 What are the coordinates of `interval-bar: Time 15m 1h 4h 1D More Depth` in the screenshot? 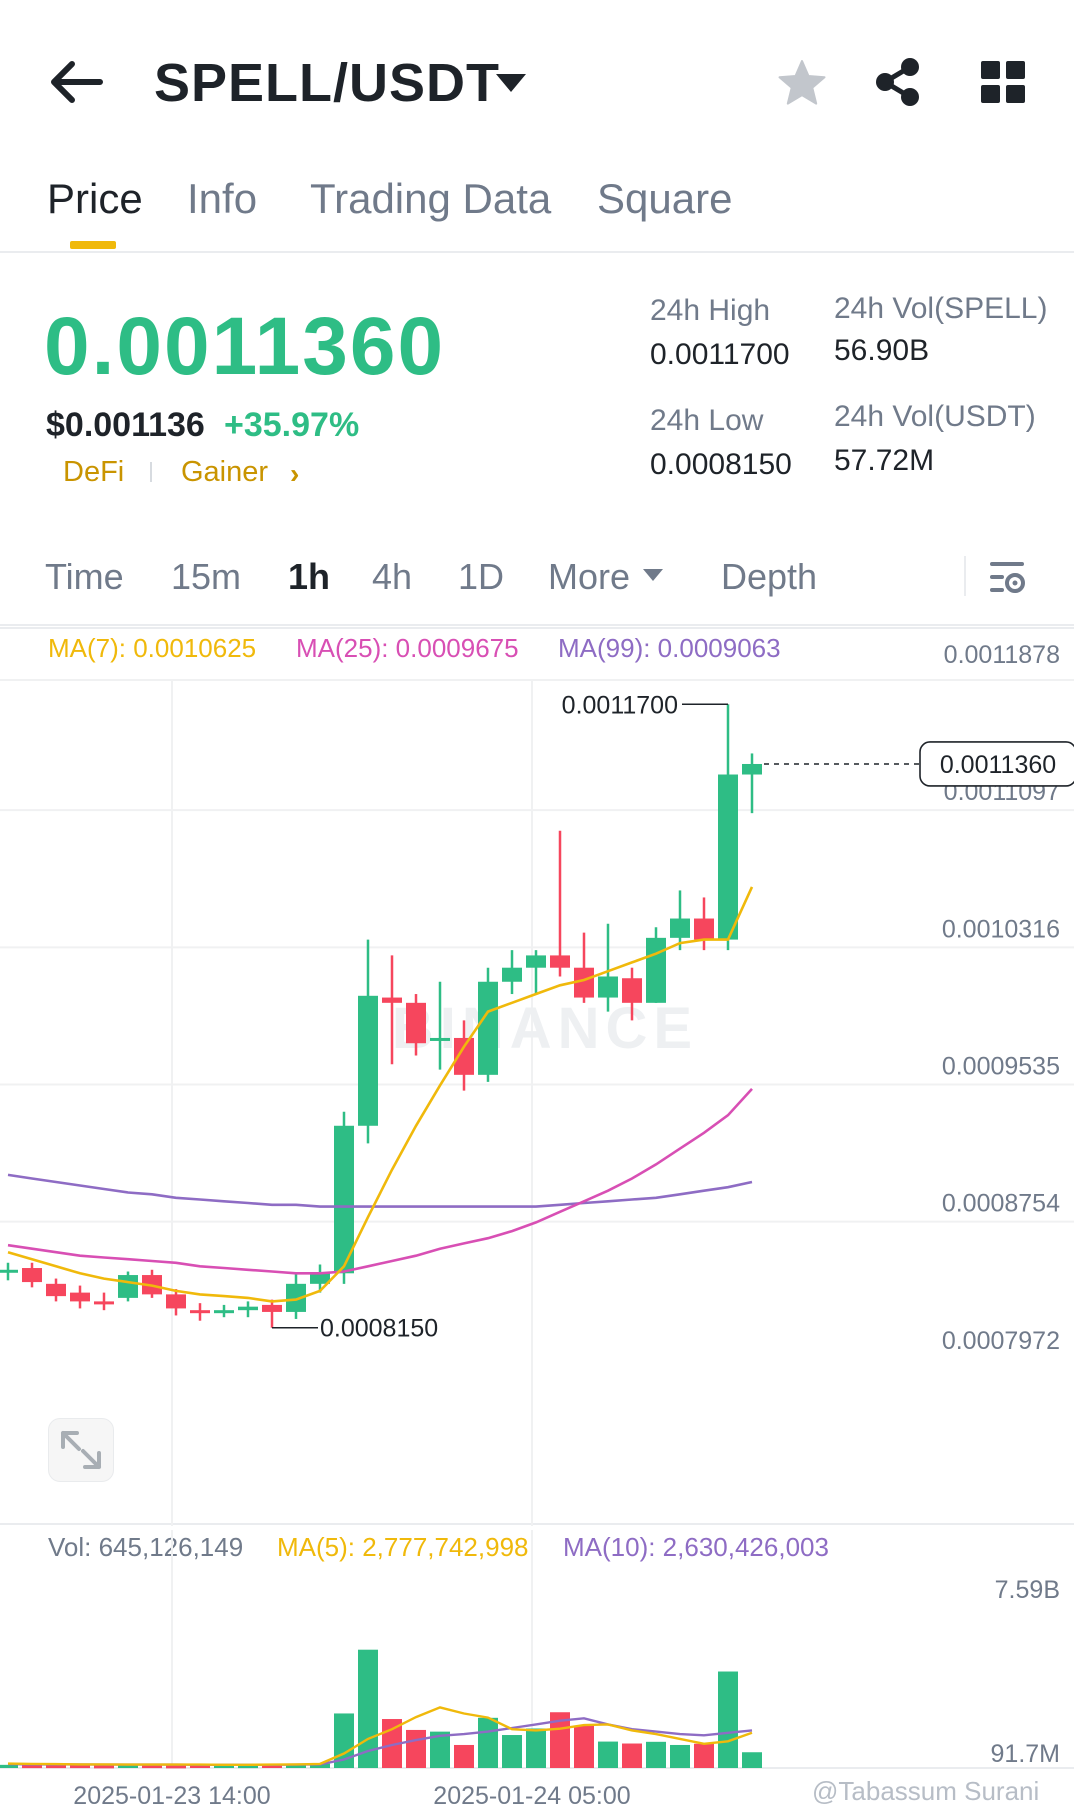 It's located at (537, 587).